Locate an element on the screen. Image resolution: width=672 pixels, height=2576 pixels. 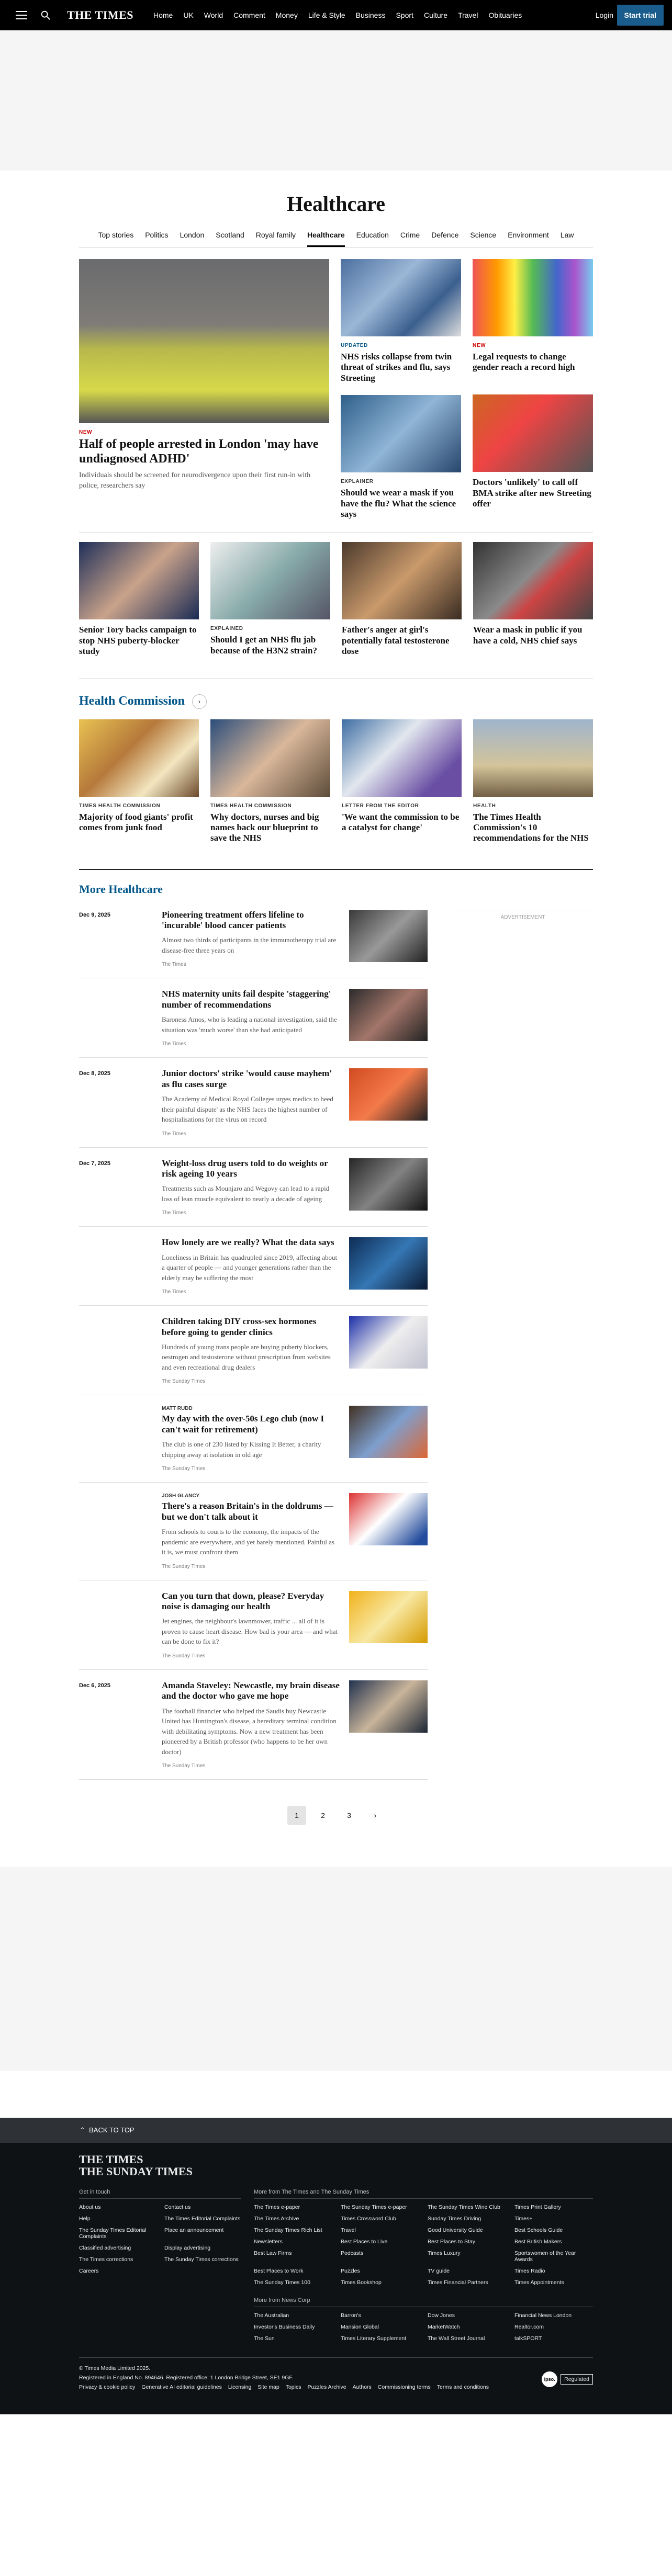
footer-link: Terms and conditions is located at coordinates (463, 2387).